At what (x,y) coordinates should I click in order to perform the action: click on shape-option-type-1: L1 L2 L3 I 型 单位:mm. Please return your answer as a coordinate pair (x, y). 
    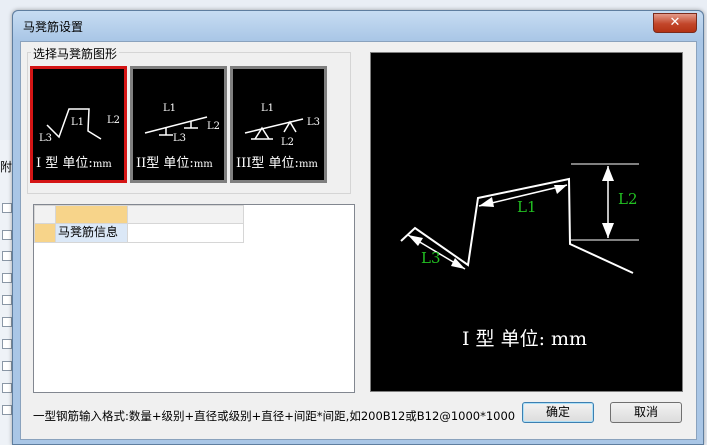
    Looking at the image, I should click on (78, 124).